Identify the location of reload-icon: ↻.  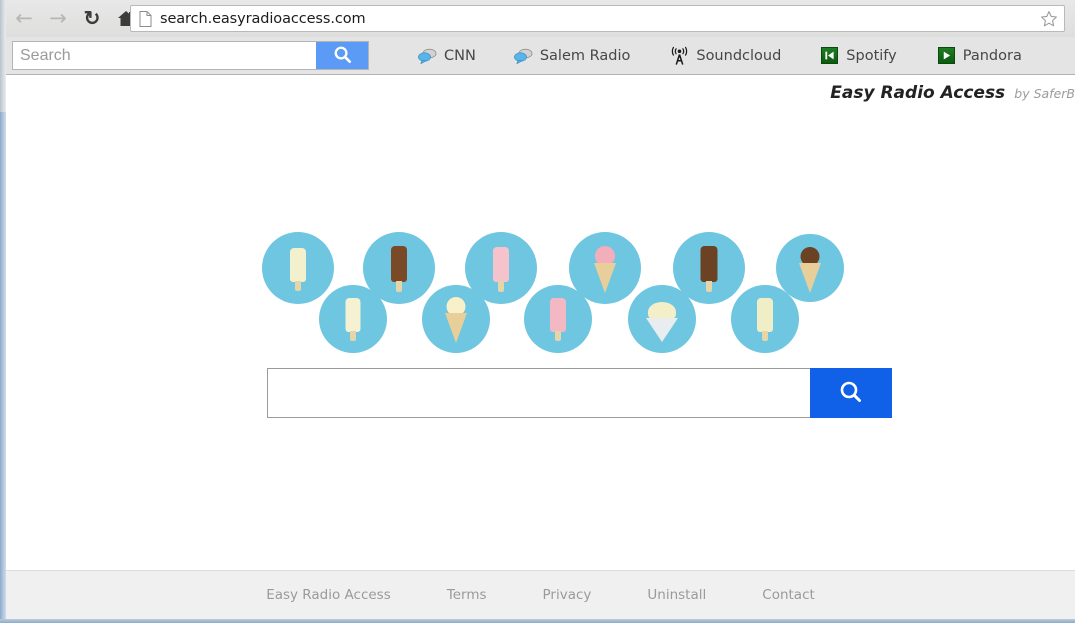
(92, 19).